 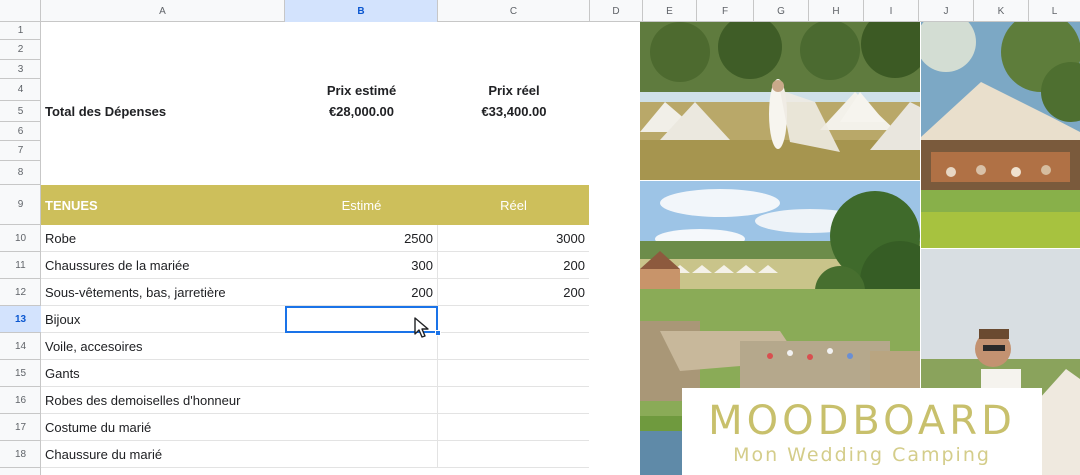 What do you see at coordinates (20, 50) in the screenshot?
I see `row-header-2: 2` at bounding box center [20, 50].